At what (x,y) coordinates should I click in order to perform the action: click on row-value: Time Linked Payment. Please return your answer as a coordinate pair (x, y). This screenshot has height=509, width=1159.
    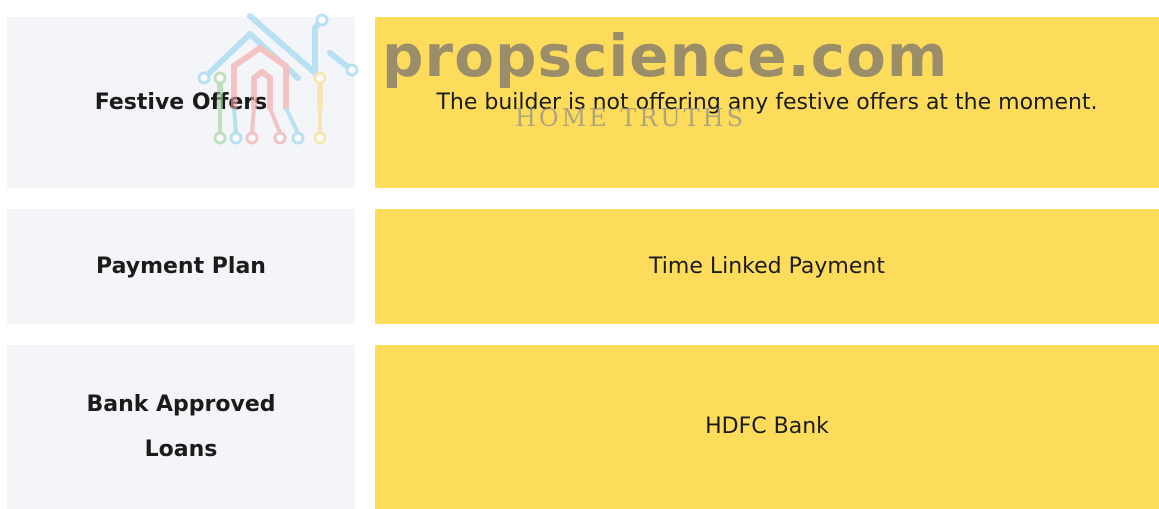
    Looking at the image, I should click on (767, 266).